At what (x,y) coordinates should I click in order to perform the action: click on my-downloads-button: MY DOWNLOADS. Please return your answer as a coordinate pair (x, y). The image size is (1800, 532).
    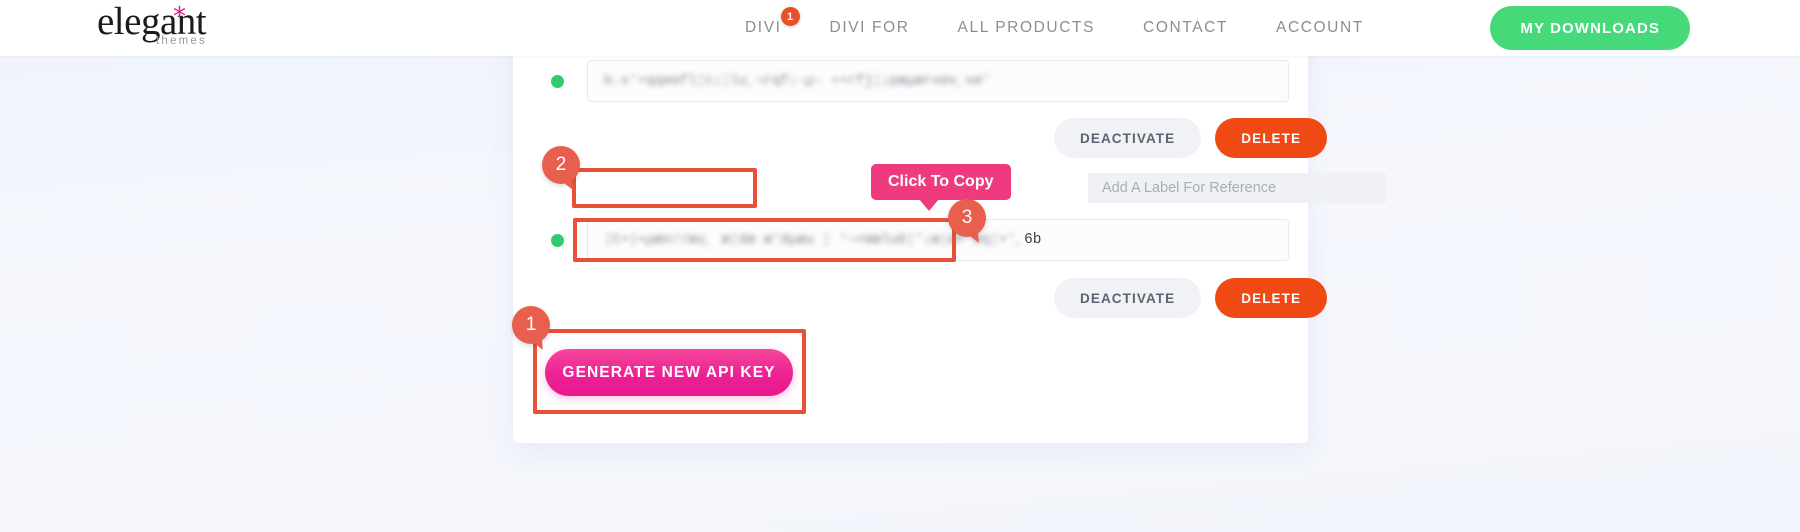
    Looking at the image, I should click on (1590, 28).